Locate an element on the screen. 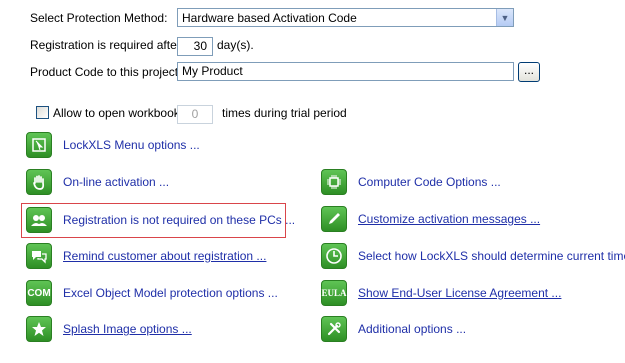 This screenshot has width=625, height=363. product-code-input: My Product is located at coordinates (345, 71).